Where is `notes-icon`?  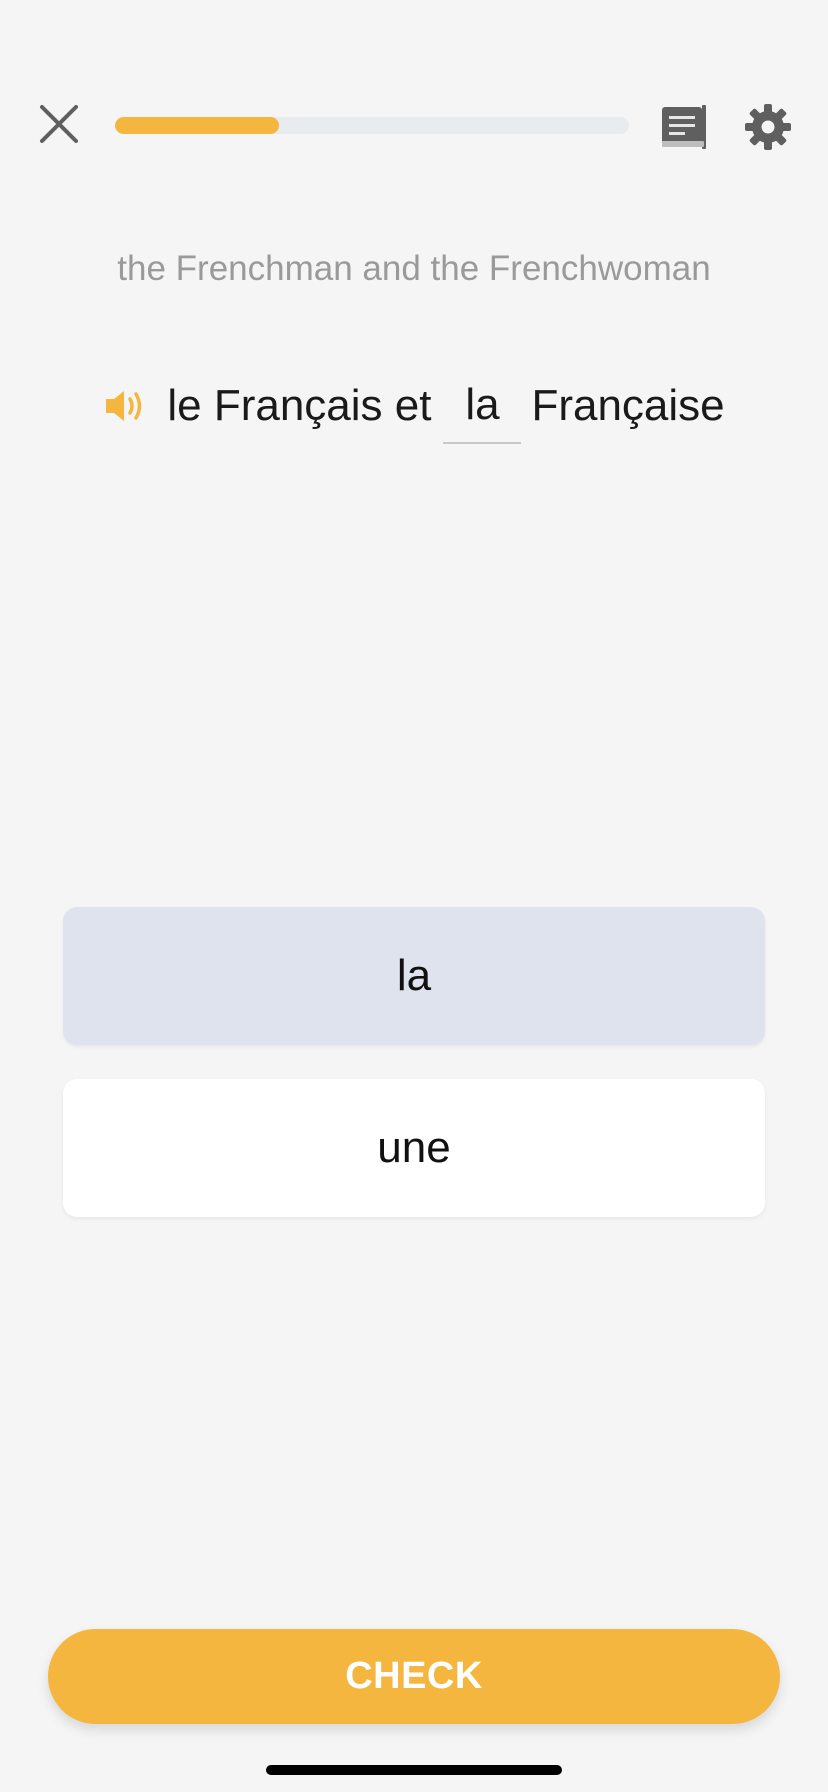
notes-icon is located at coordinates (684, 127).